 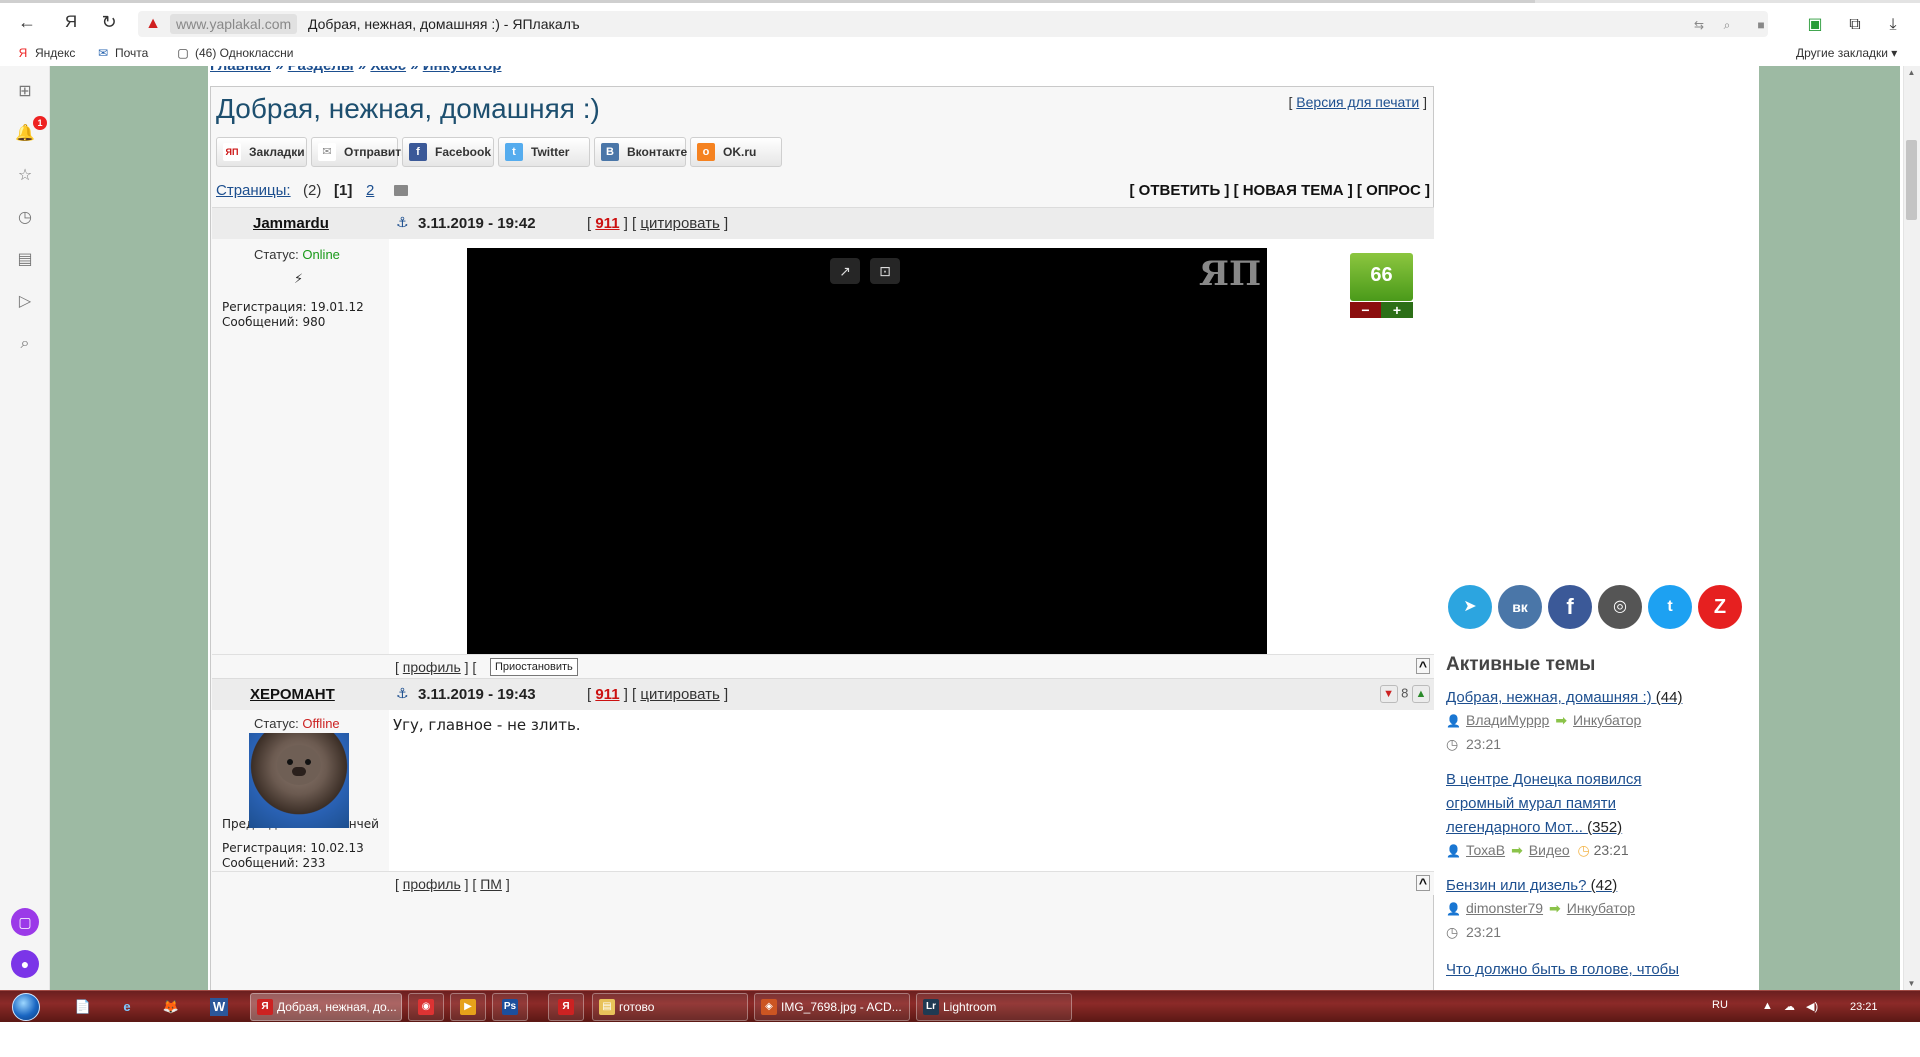 I want to click on instagram-icon: ◎, so click(x=1620, y=607).